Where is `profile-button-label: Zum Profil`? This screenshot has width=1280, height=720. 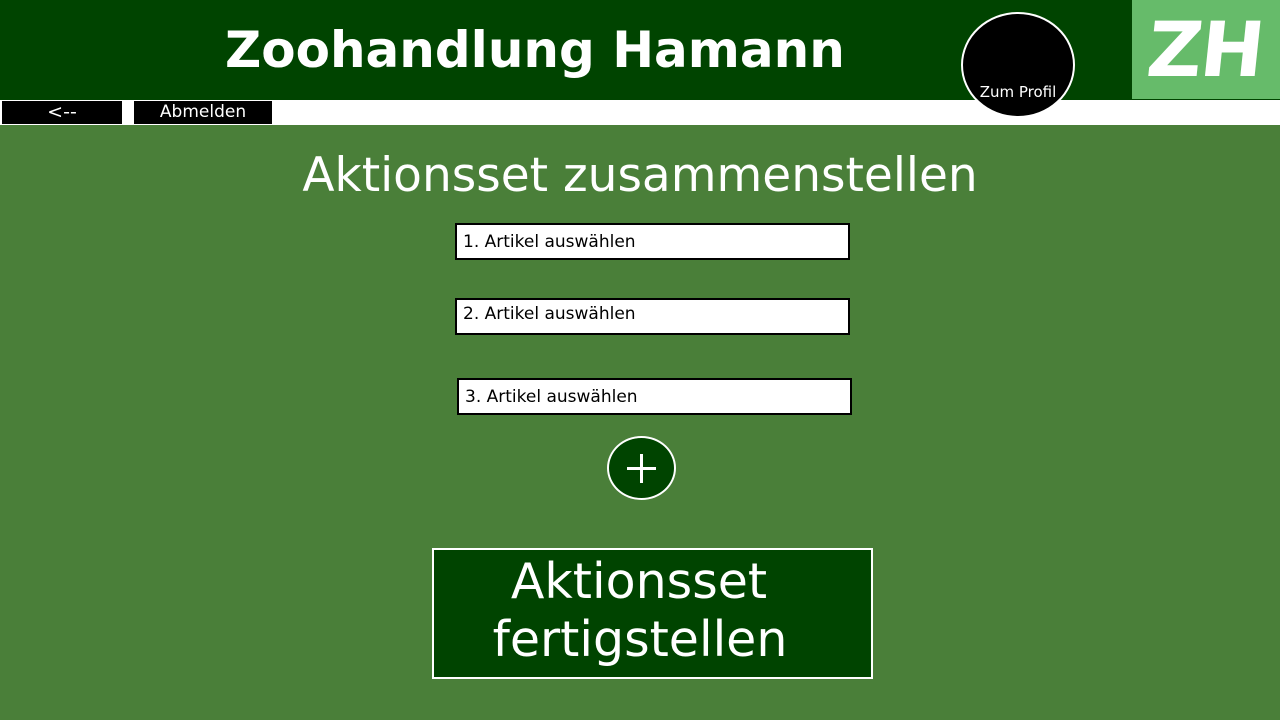
profile-button-label: Zum Profil is located at coordinates (1018, 92).